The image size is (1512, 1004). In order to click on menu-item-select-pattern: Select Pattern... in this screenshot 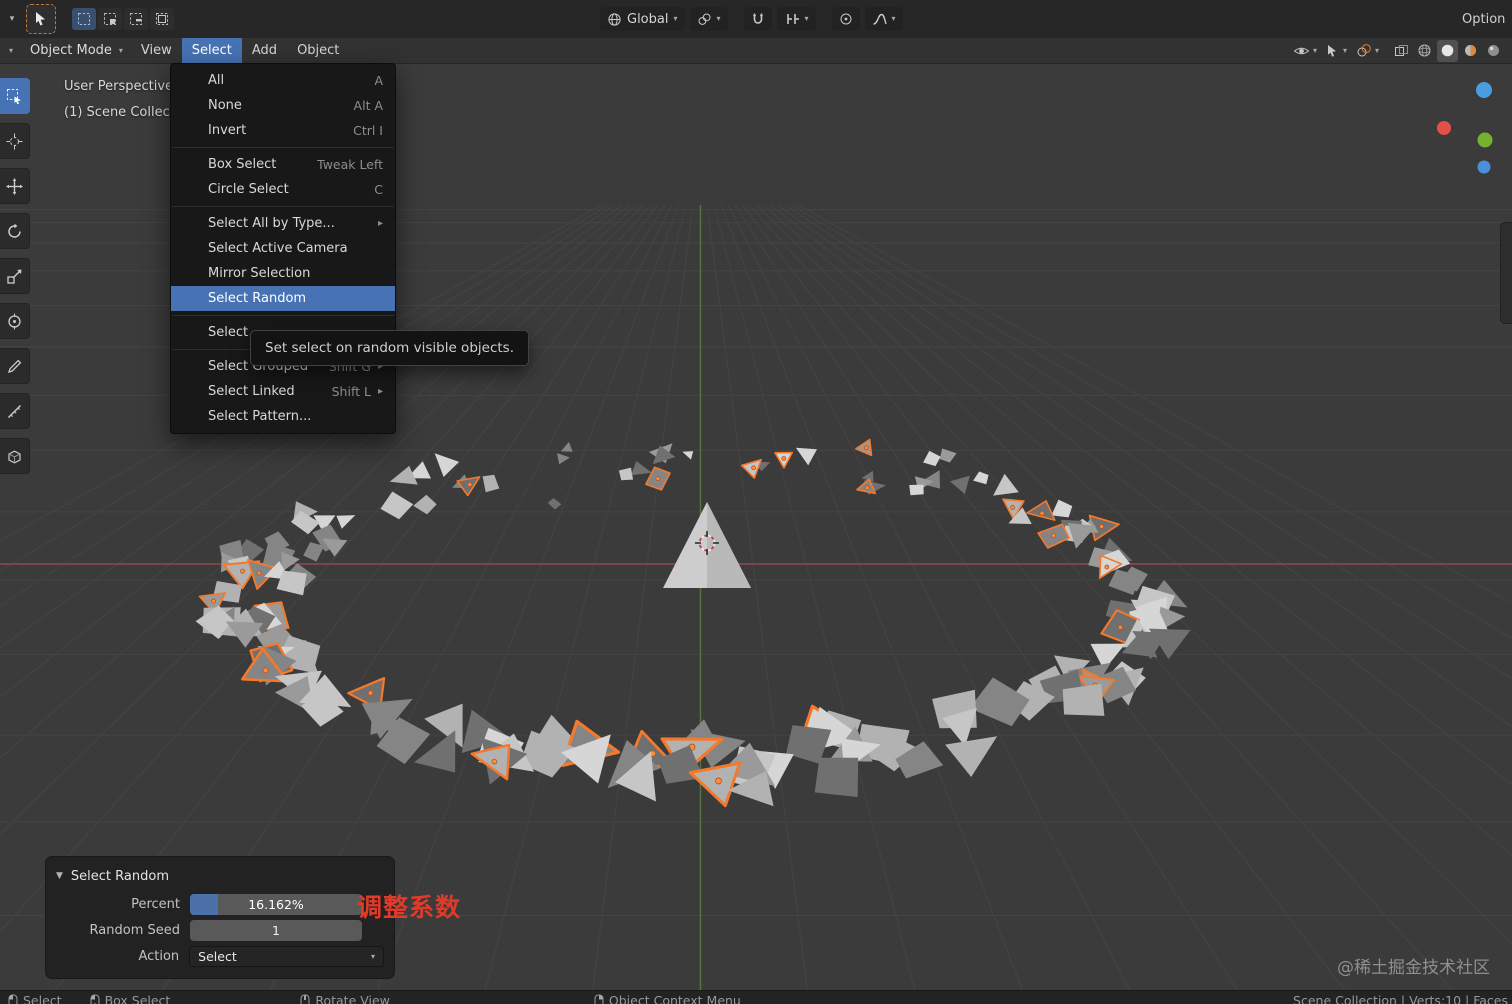, I will do `click(283, 416)`.